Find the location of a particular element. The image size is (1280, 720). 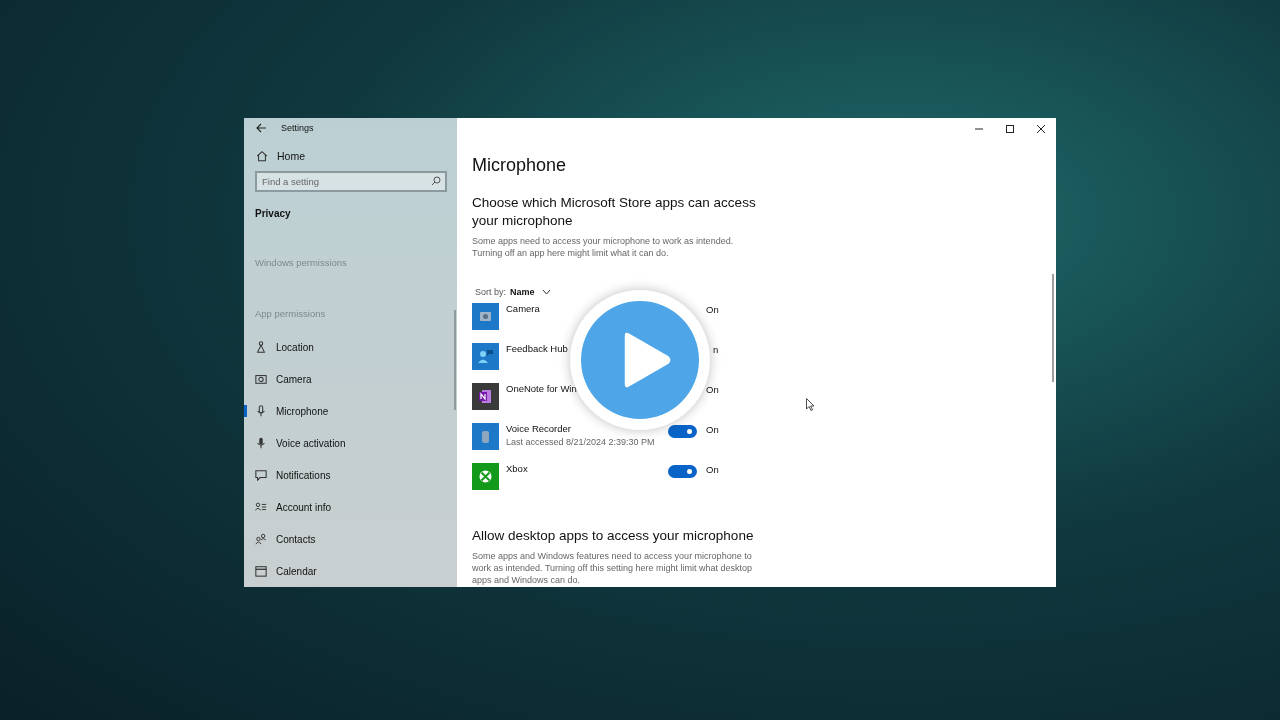

account-icon is located at coordinates (261, 507).